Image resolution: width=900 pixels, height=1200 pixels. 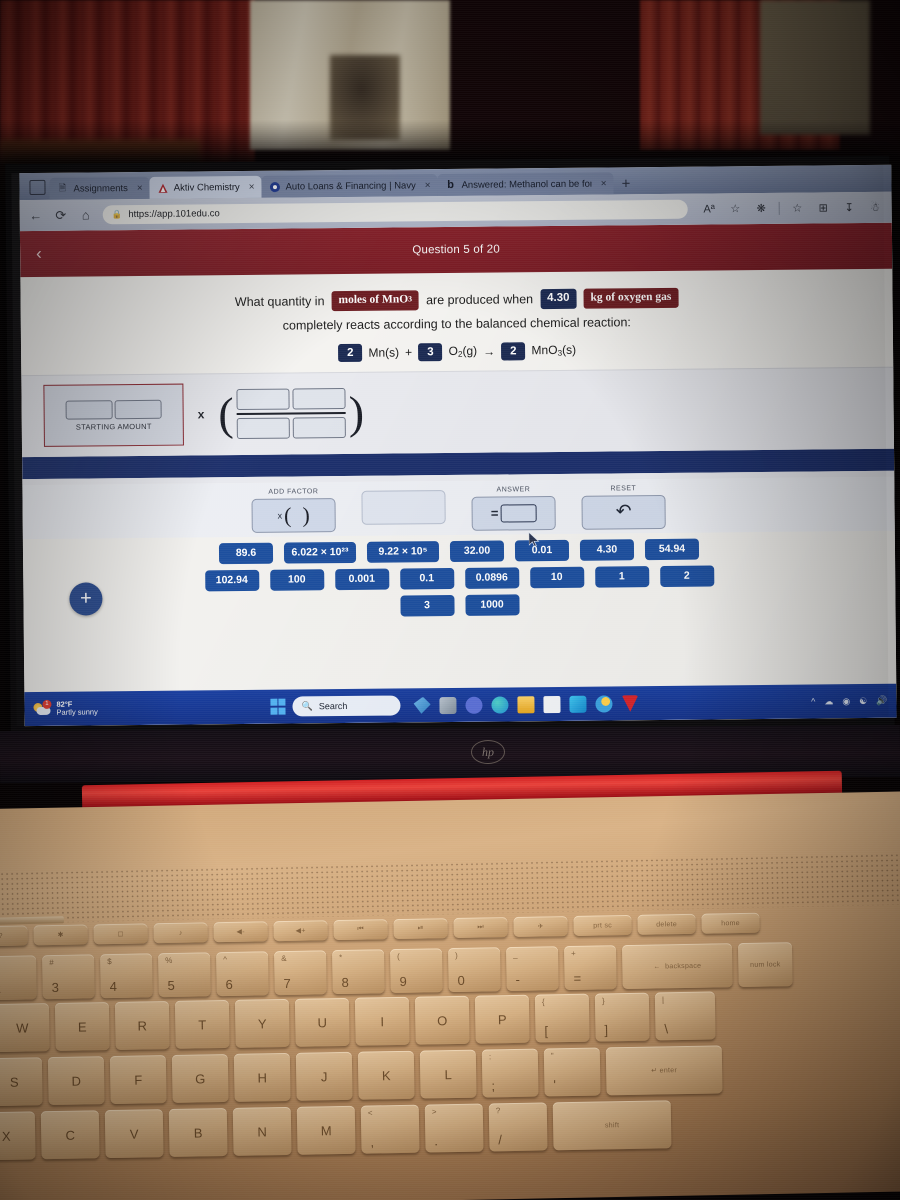 I want to click on browser-tab-bartleby: b Answered: Methanol can be form ×, so click(x=525, y=184).